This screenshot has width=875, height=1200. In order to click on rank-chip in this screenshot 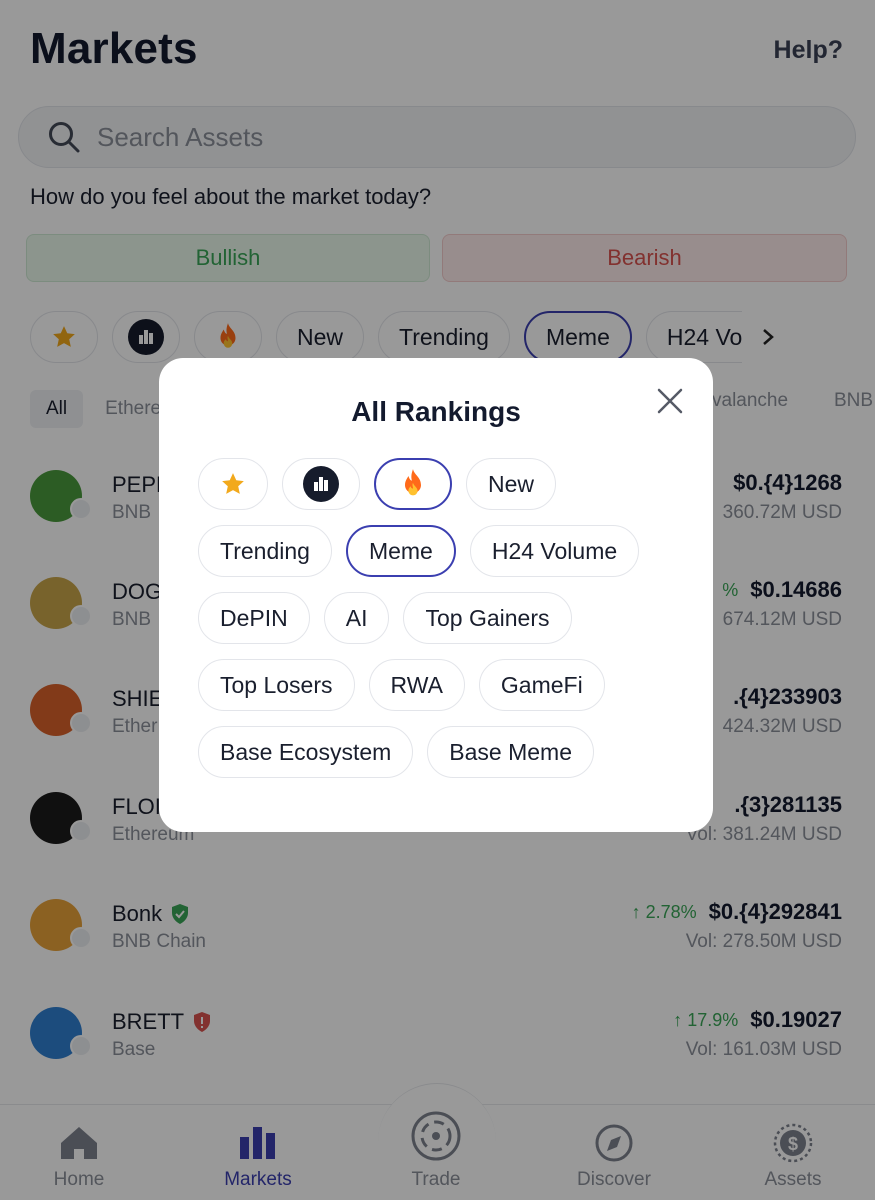, I will do `click(321, 484)`.